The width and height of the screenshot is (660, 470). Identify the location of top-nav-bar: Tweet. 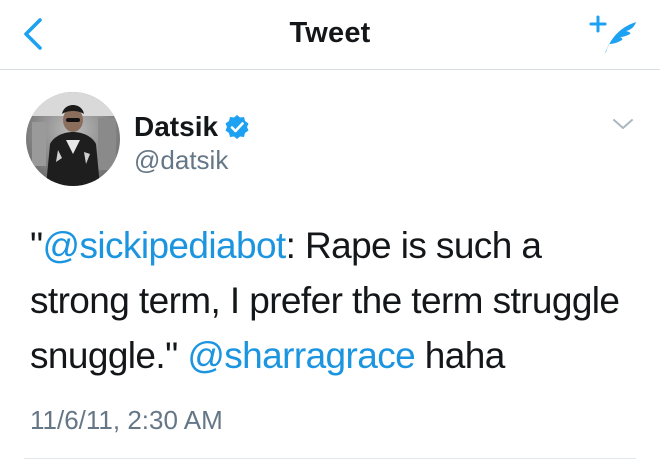
(330, 35).